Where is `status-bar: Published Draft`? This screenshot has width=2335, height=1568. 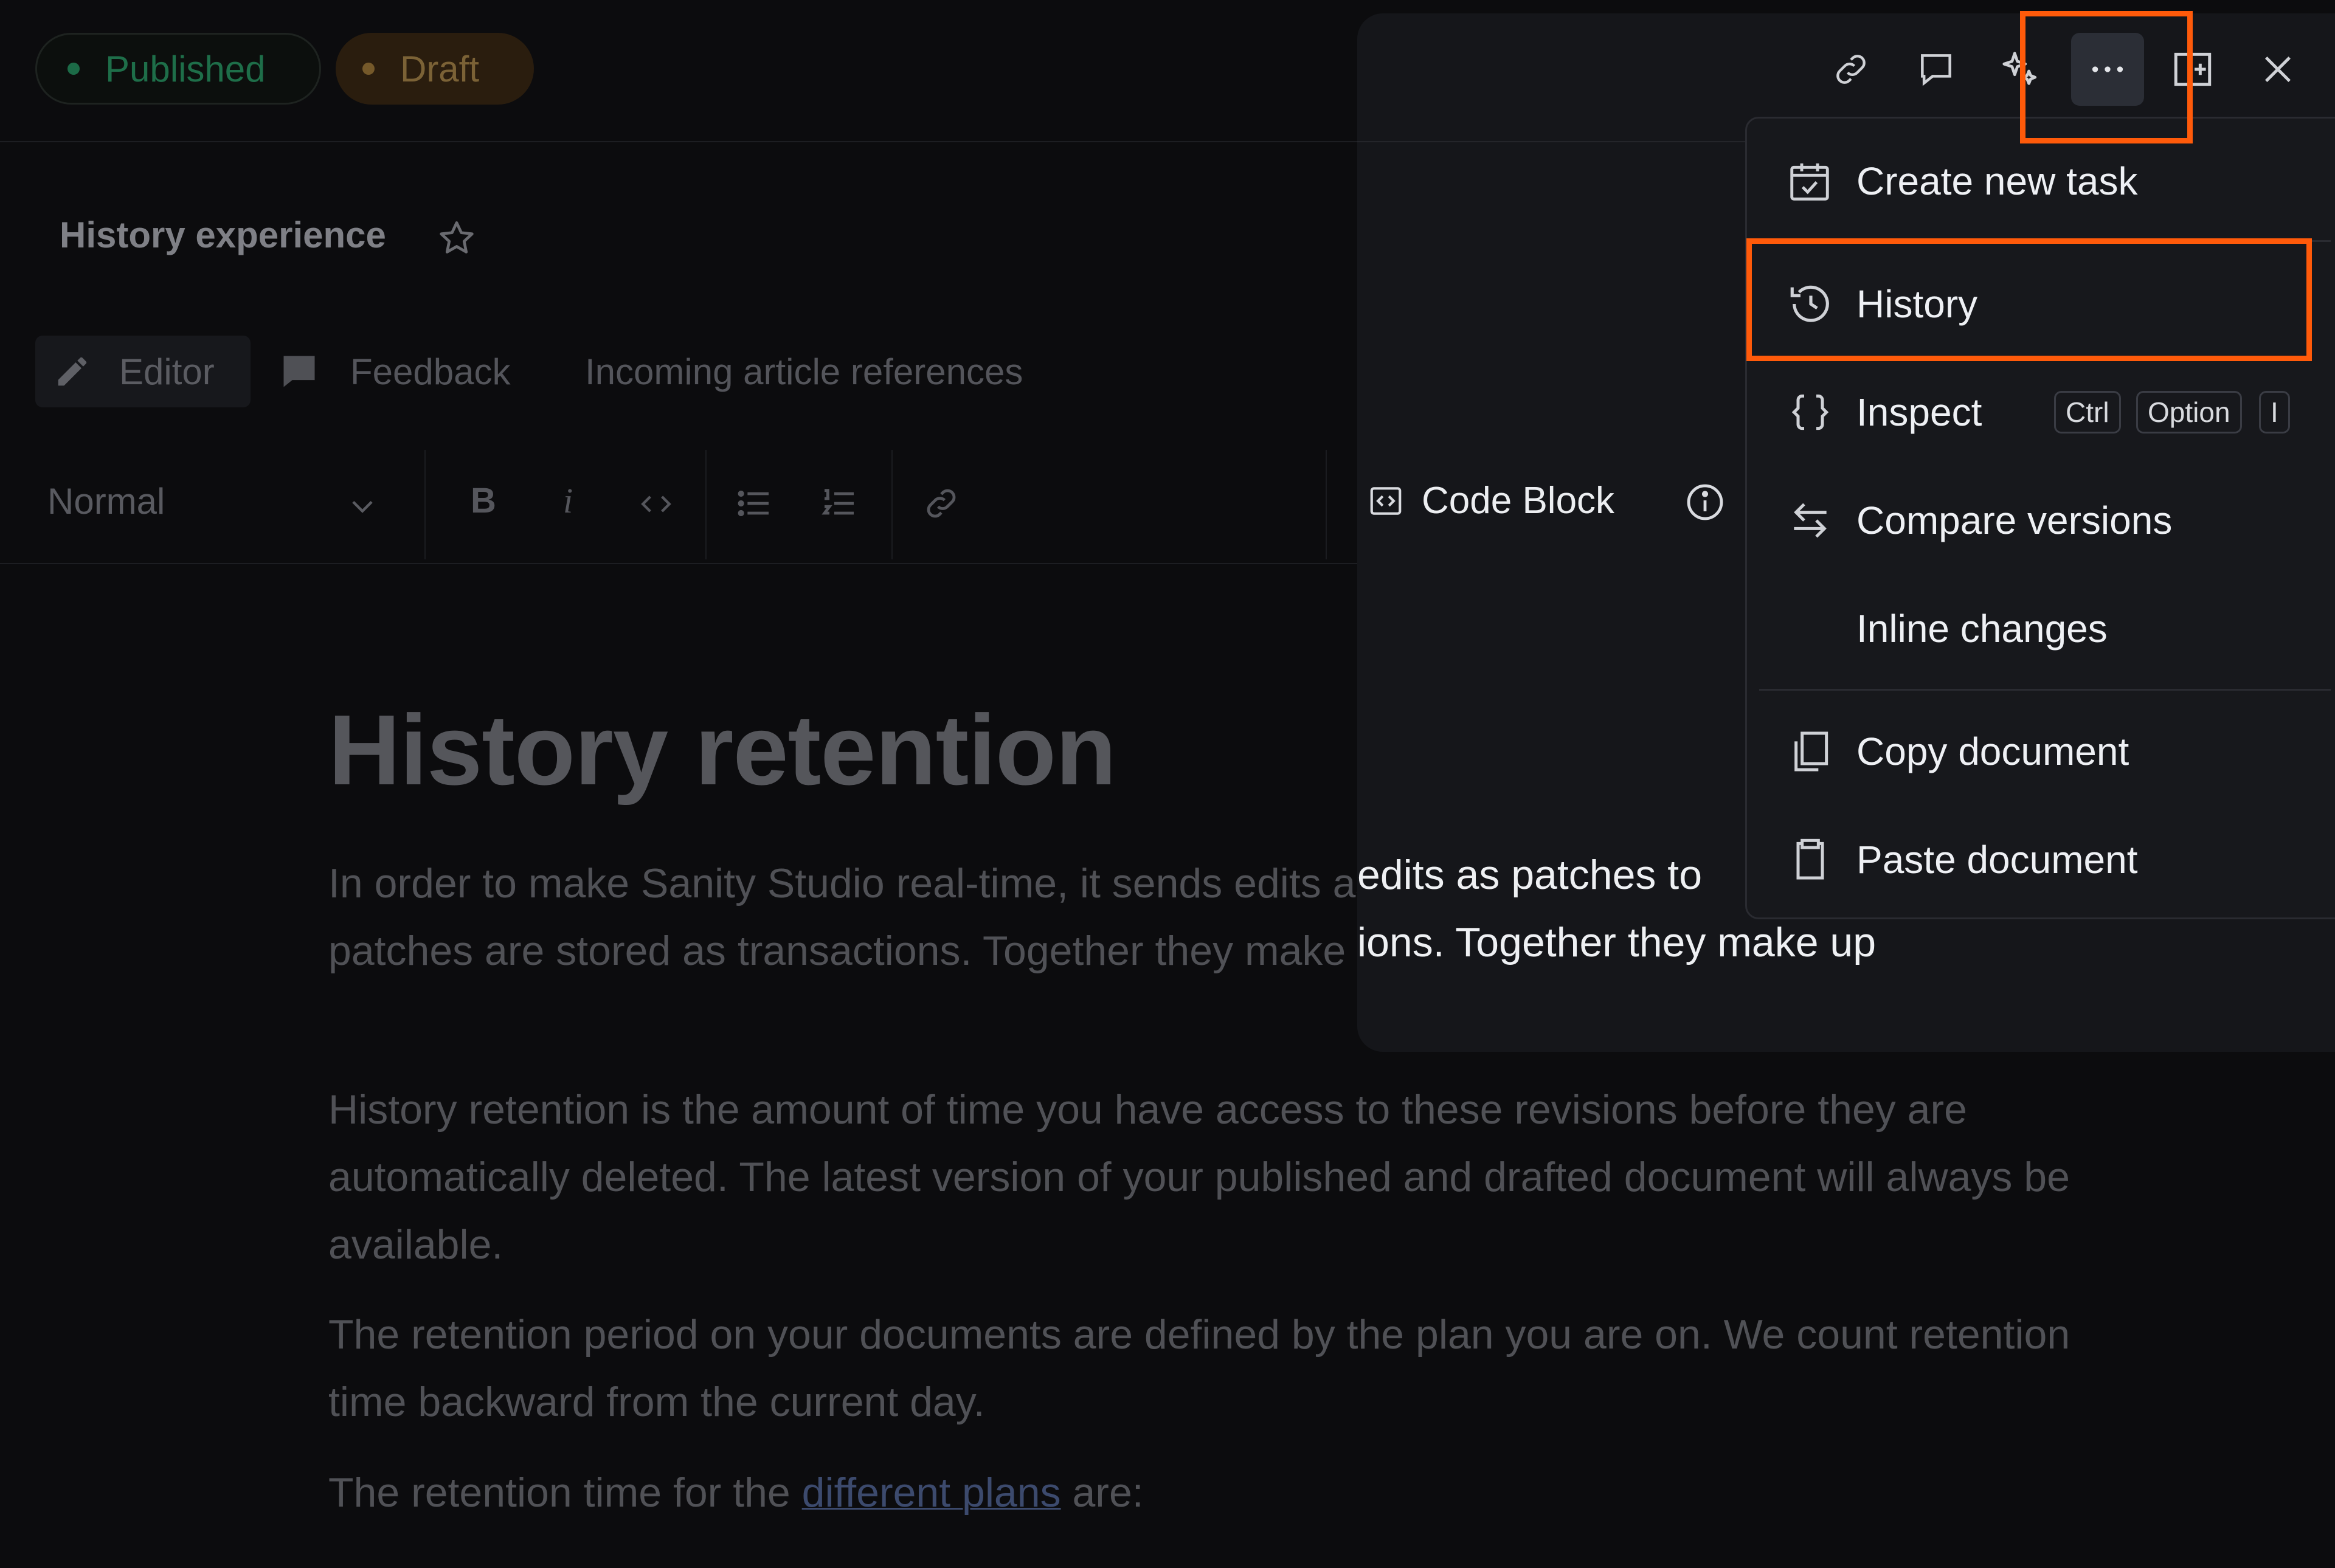 status-bar: Published Draft is located at coordinates (678, 71).